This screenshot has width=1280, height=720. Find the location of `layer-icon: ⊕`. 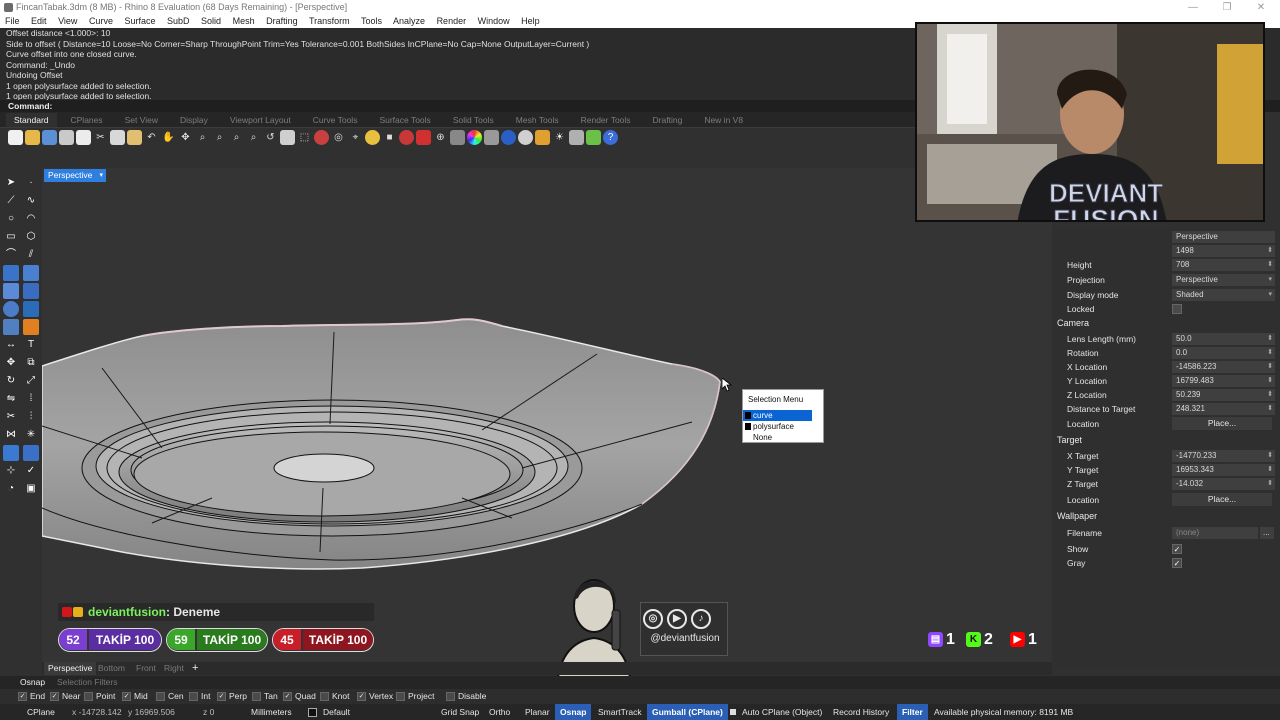

layer-icon: ⊕ is located at coordinates (440, 137).